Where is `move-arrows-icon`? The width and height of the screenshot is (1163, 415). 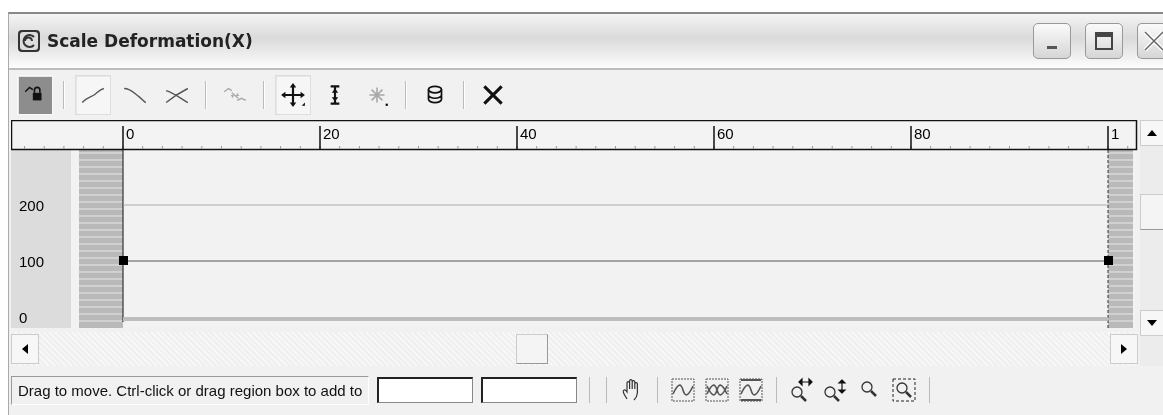 move-arrows-icon is located at coordinates (293, 95).